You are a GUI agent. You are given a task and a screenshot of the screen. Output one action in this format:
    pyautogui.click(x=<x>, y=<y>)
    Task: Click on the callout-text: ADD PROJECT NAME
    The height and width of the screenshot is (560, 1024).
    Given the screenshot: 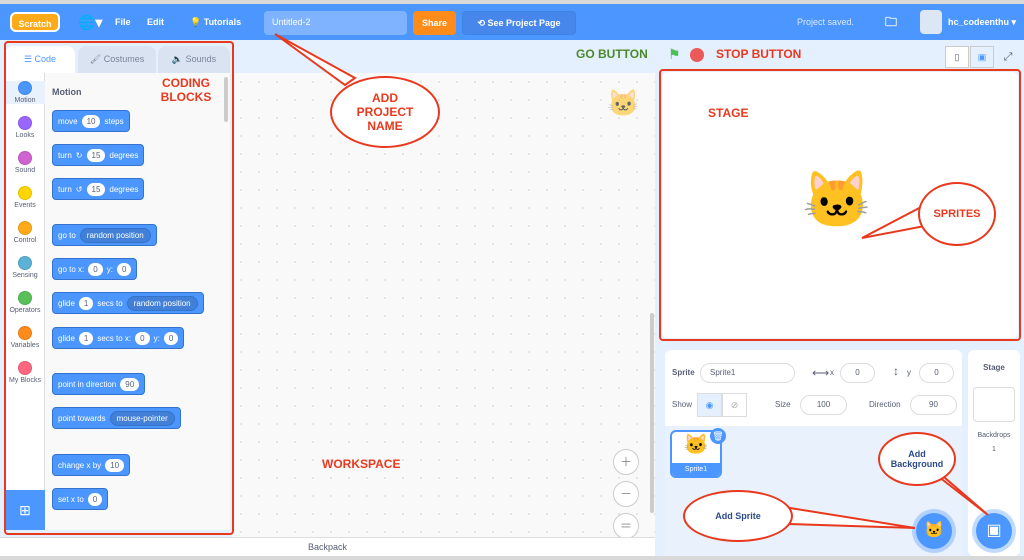 What is the action you would take?
    pyautogui.click(x=385, y=112)
    